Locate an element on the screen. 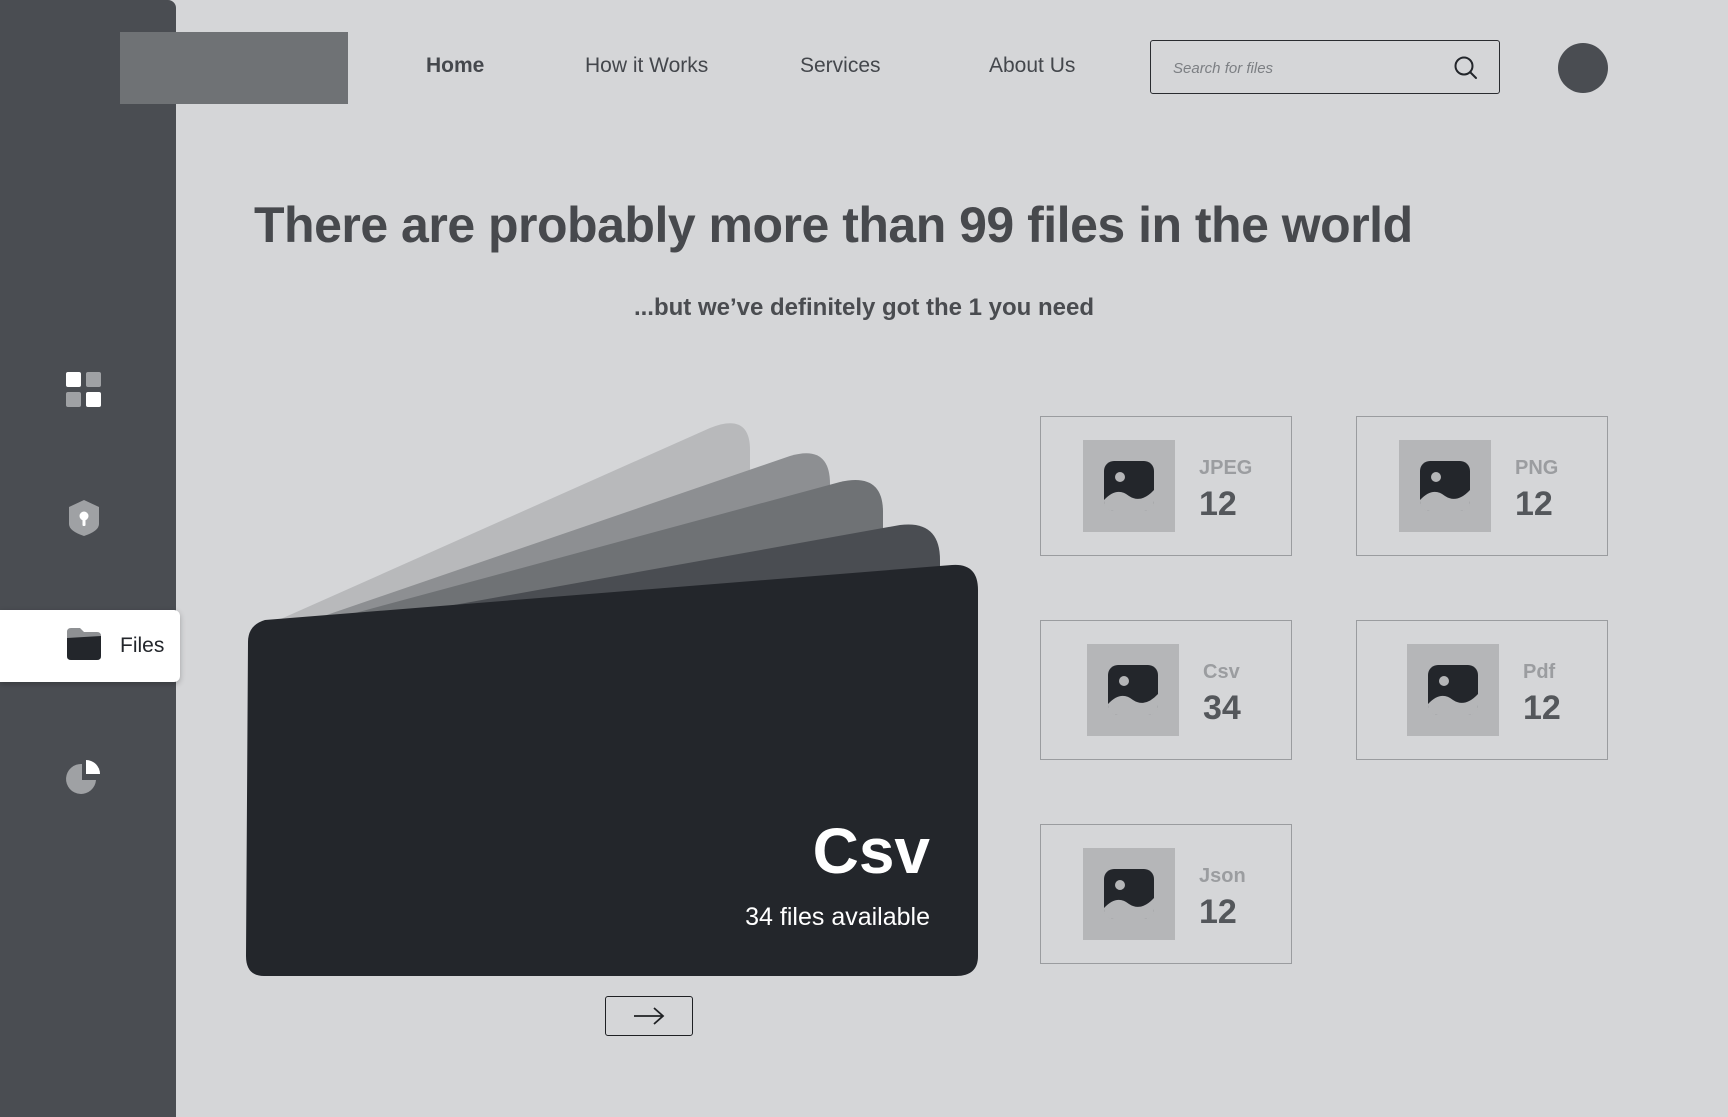 The height and width of the screenshot is (1117, 1728). file-type-card-json: Json 12 is located at coordinates (1166, 894).